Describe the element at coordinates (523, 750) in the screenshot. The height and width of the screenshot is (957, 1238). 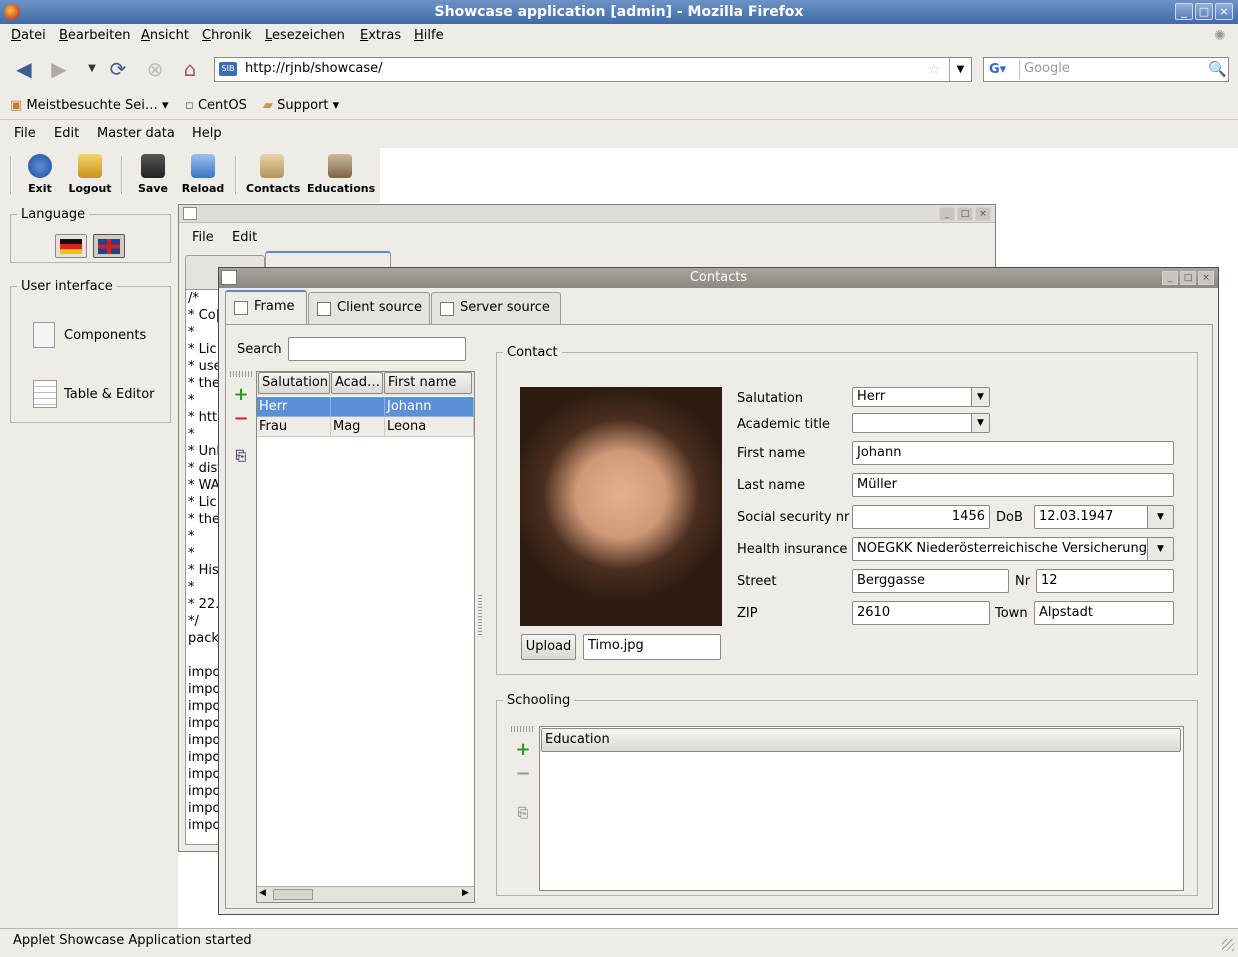
I see `add-education-button: +` at that location.